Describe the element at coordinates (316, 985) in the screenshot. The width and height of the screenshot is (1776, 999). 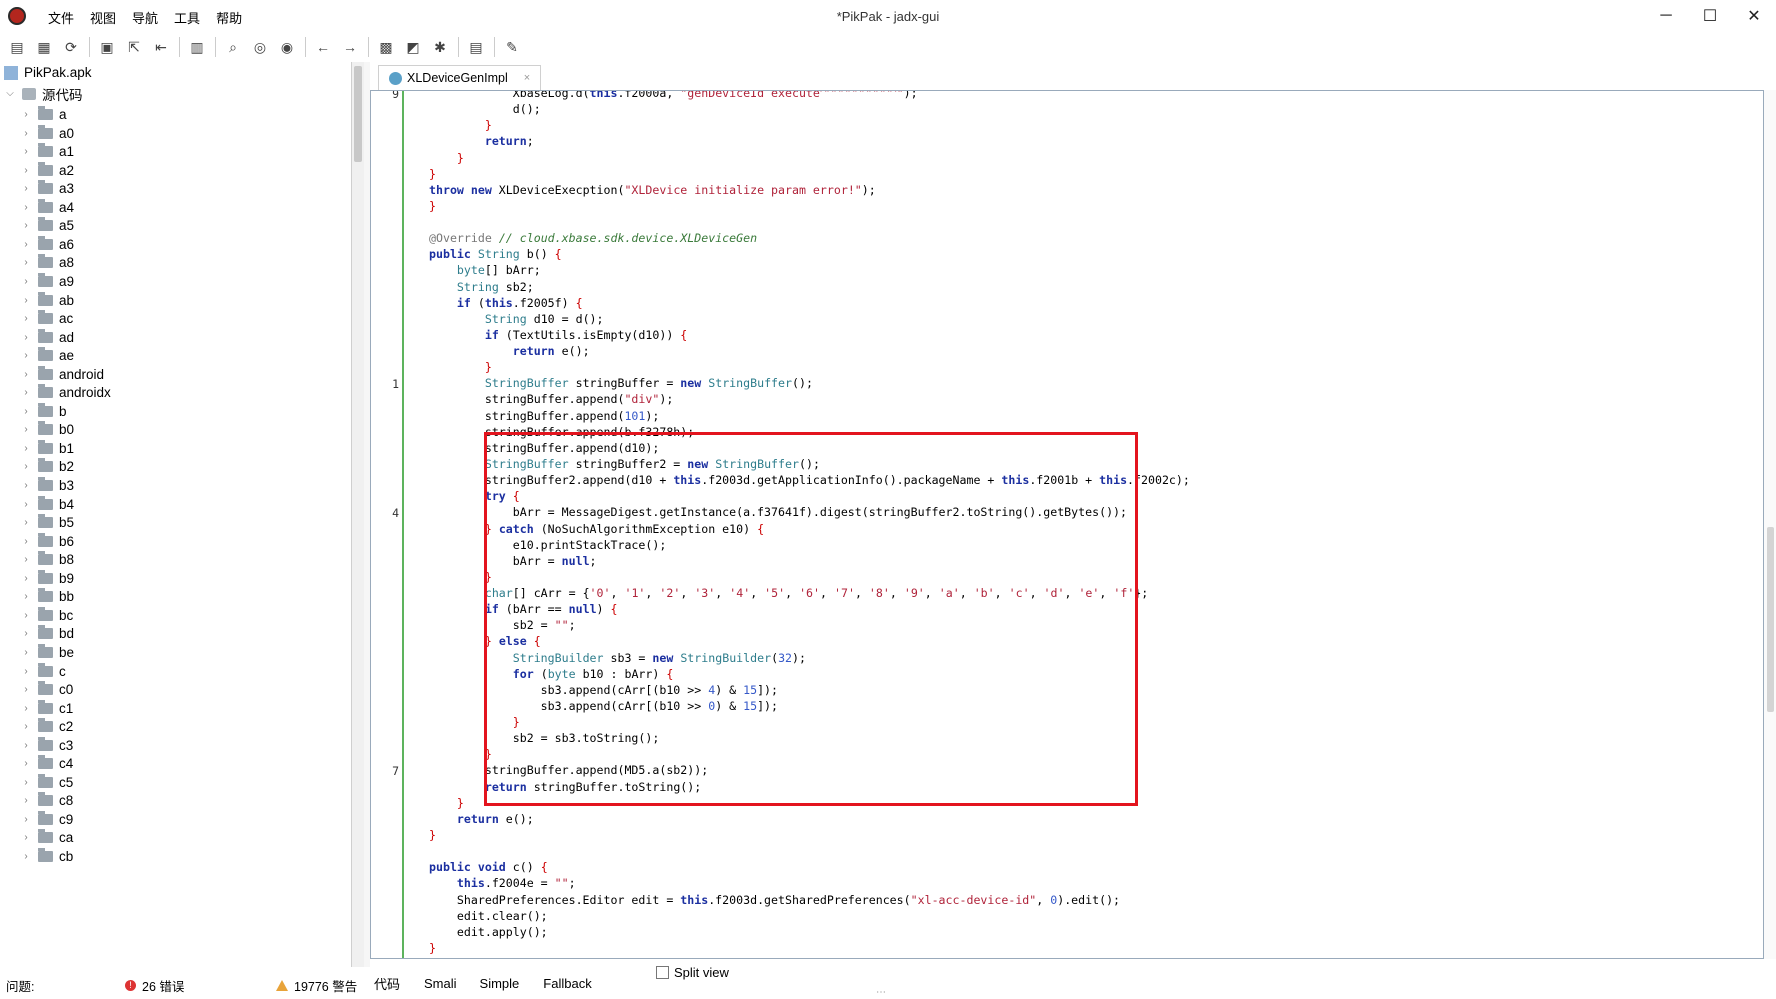
I see `warnings-indicator: 19776 警告` at that location.